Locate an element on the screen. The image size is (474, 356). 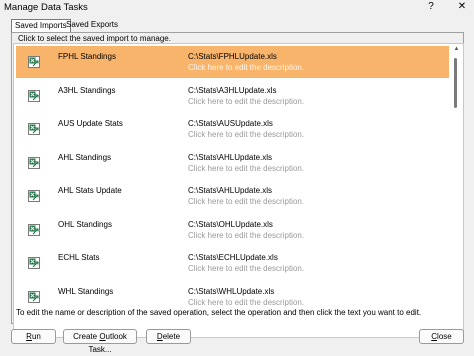
import-file-path: C:\Stats\FPHLUpdate.xls is located at coordinates (232, 56).